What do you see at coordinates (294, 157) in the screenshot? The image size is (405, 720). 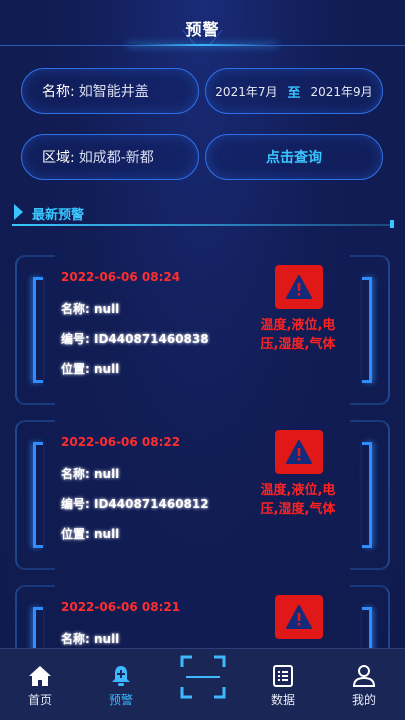 I see `query-button: 点击查询` at bounding box center [294, 157].